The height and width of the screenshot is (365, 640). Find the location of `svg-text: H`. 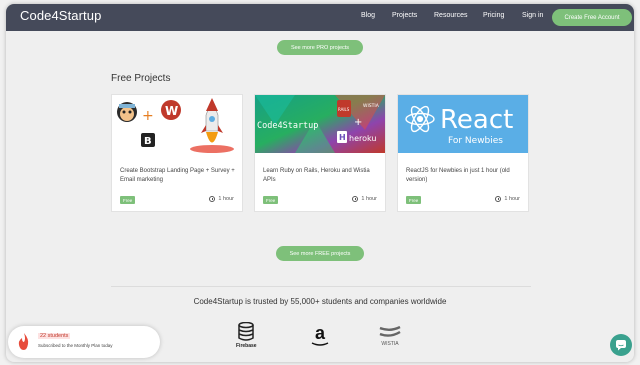

svg-text: H is located at coordinates (342, 137).